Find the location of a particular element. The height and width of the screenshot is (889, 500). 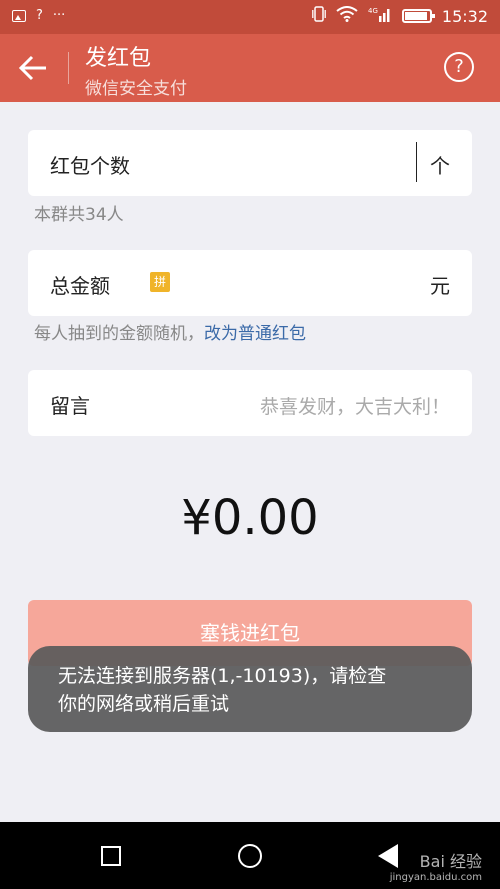

more-icon: ··· is located at coordinates (59, 15).